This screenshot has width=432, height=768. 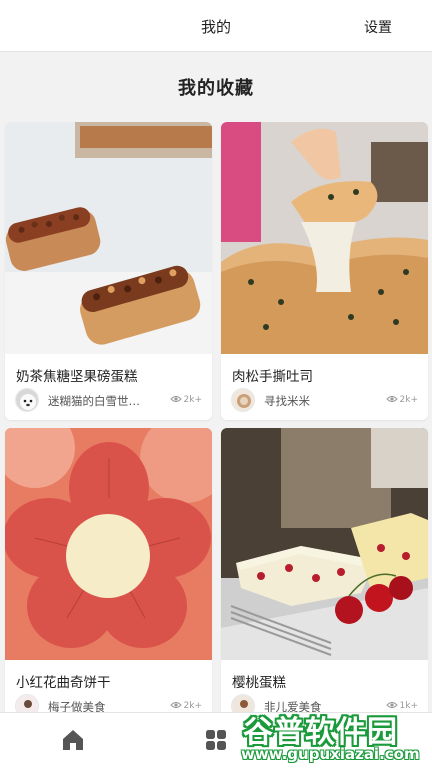 I want to click on top-bar: 我的 设置, so click(x=216, y=26).